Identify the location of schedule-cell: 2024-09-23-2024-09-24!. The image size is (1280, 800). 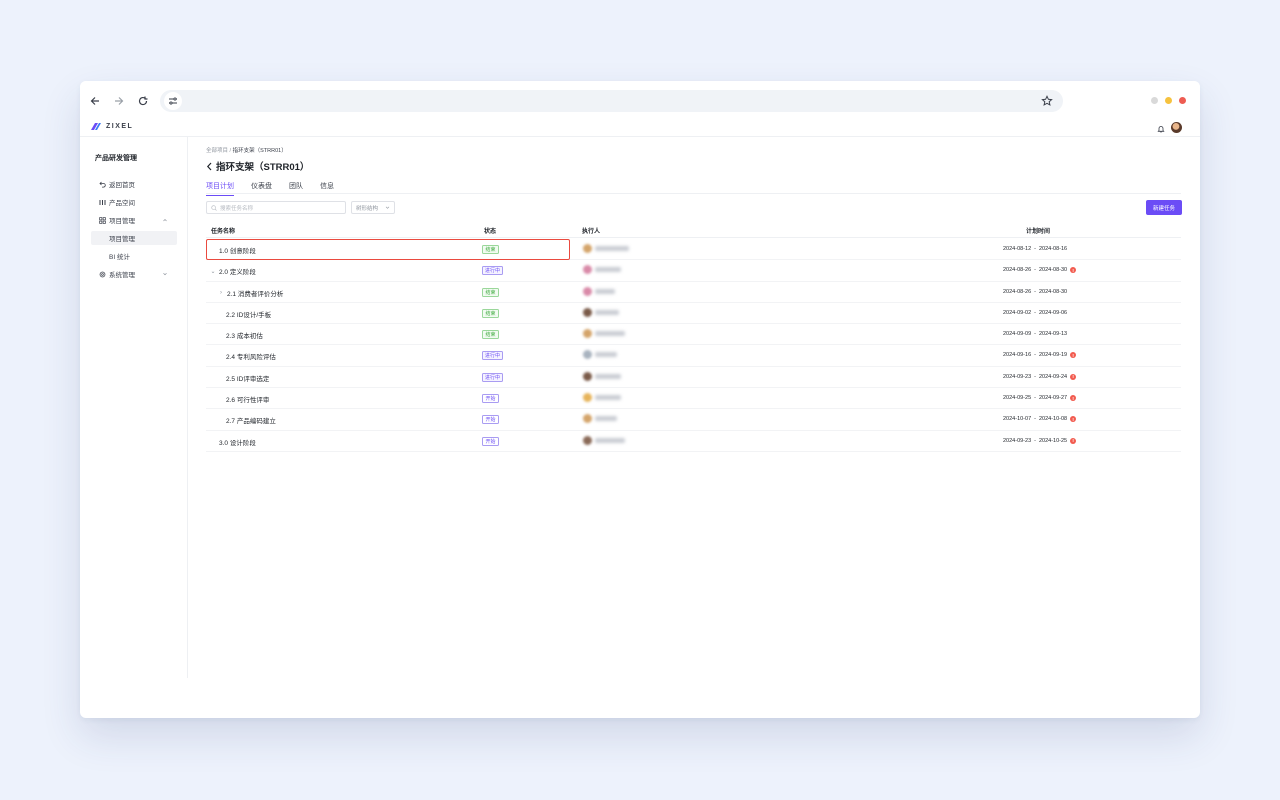
(1040, 376).